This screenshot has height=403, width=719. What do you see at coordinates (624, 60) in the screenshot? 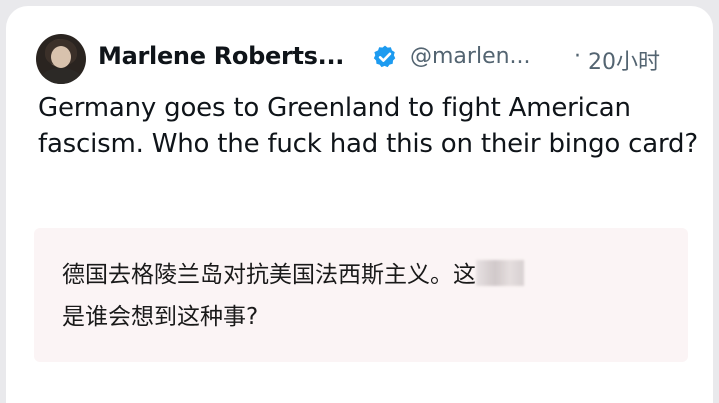
I see `post-timestamp: 20小时` at bounding box center [624, 60].